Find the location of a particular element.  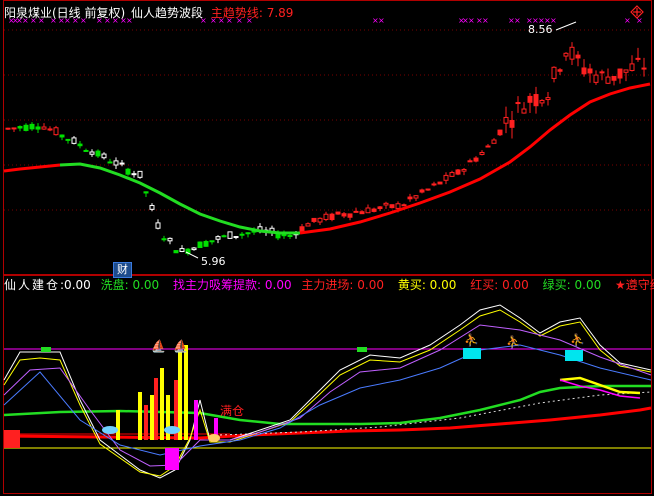

red-volume-bar is located at coordinates (12, 439).